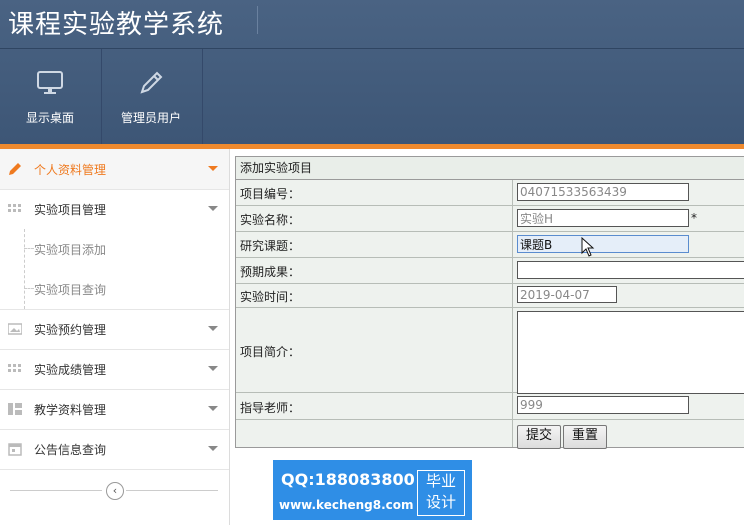  Describe the element at coordinates (114, 449) in the screenshot. I see `sidebar-item-announcements: 公告信息查询` at that location.